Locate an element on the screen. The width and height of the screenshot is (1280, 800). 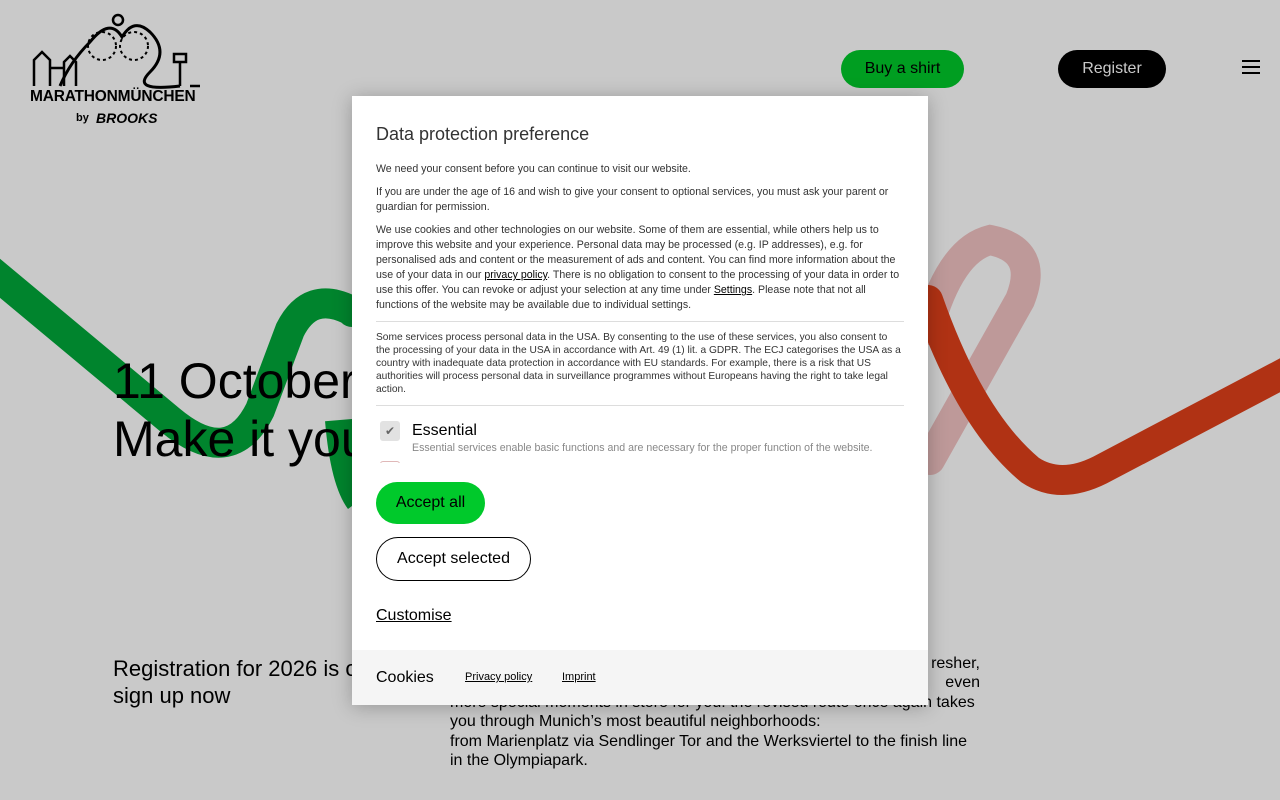
footer-privacy-link: Privacy policy is located at coordinates (498, 677).